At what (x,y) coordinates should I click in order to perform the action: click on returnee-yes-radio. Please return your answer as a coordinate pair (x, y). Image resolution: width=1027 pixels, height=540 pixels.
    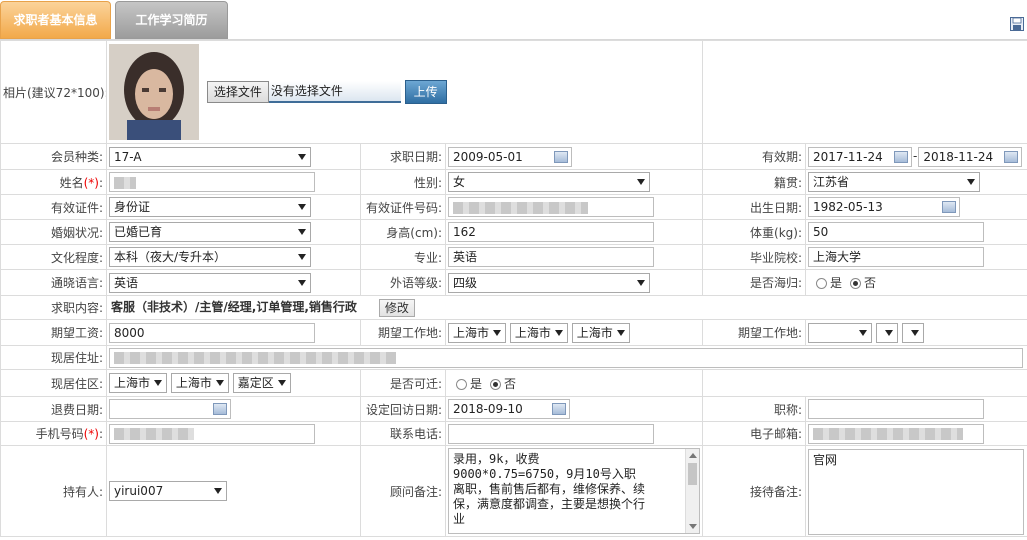
    Looking at the image, I should click on (822, 283).